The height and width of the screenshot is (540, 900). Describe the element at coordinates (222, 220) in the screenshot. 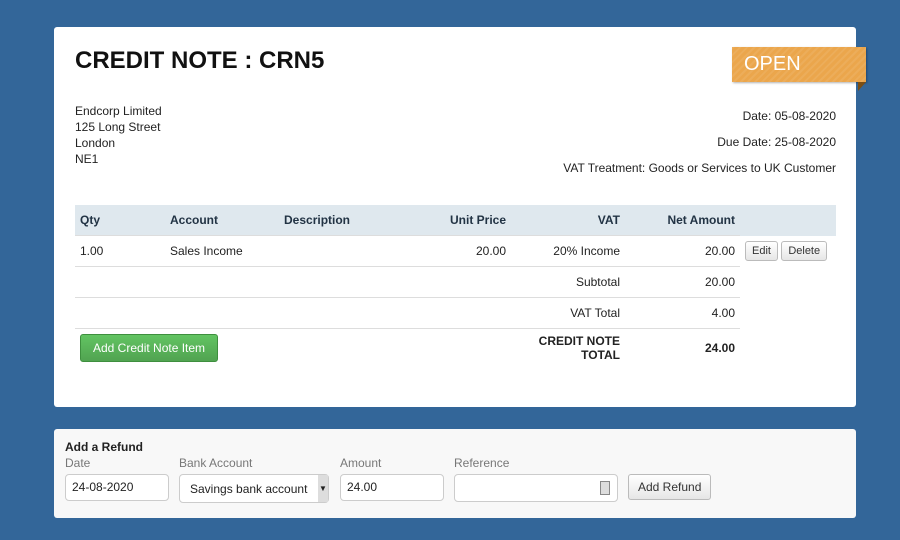

I see `header-account: Account` at that location.